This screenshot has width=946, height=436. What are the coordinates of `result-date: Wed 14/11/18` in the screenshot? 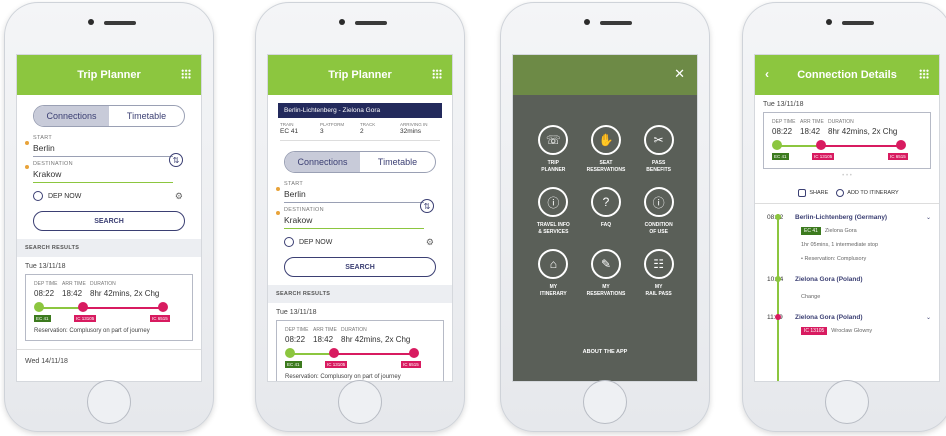 It's located at (109, 359).